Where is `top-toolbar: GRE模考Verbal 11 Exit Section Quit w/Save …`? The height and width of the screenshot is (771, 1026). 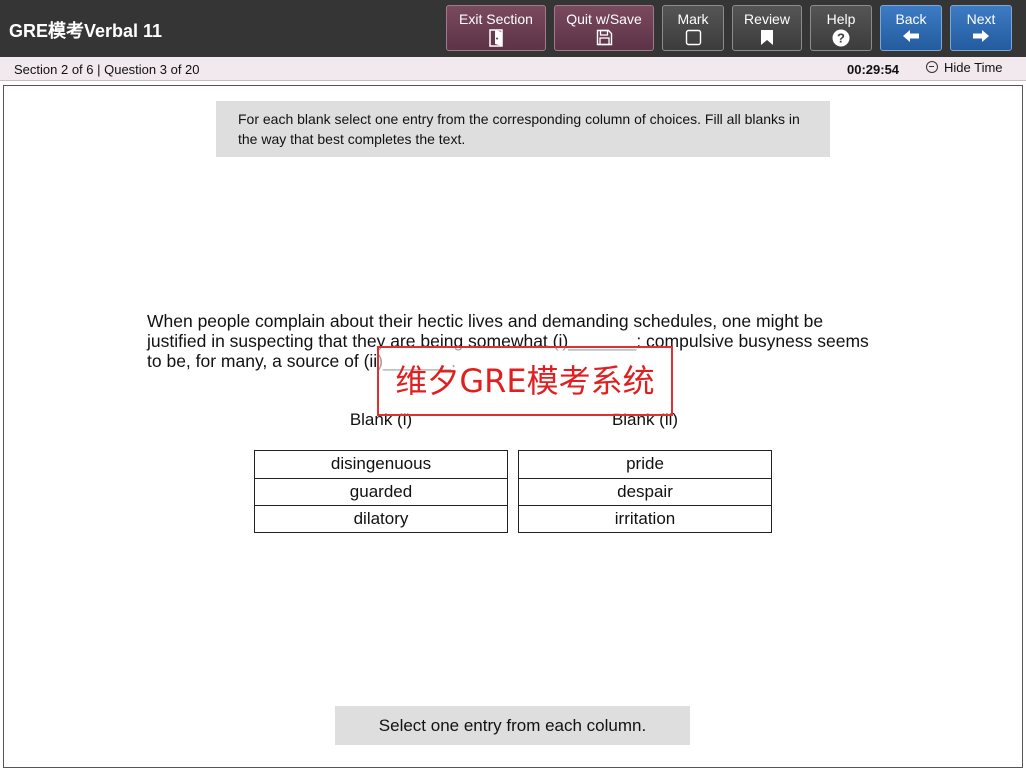
top-toolbar: GRE模考Verbal 11 Exit Section Quit w/Save … is located at coordinates (513, 28).